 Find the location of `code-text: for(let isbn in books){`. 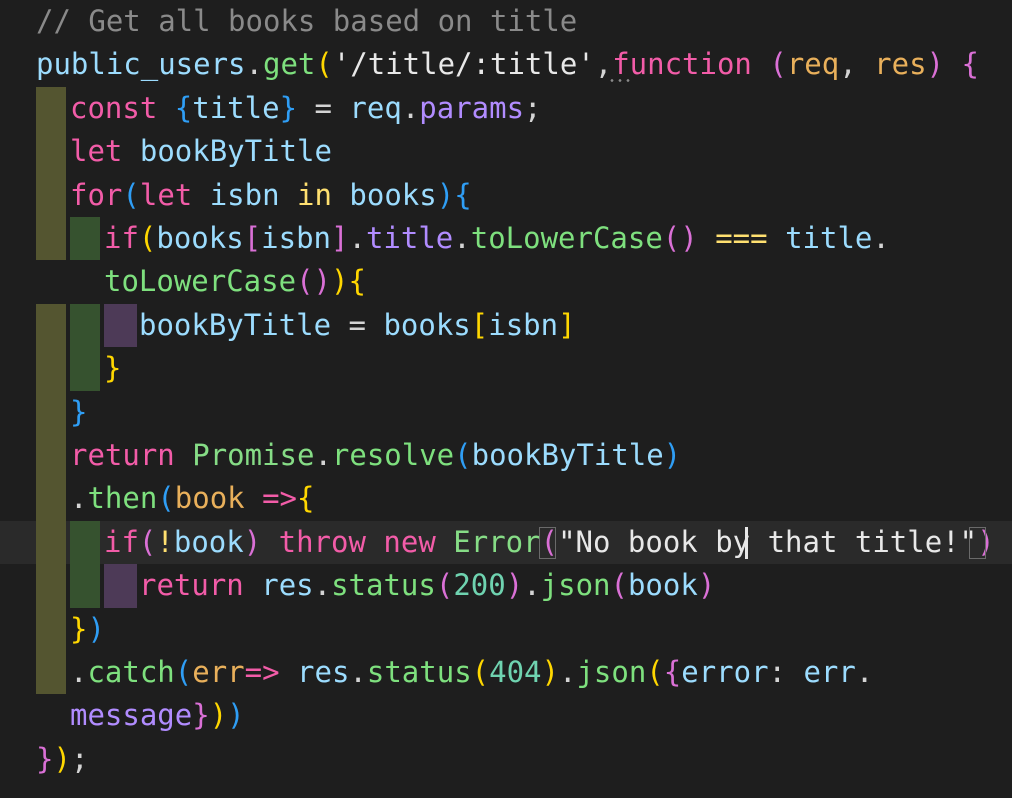

code-text: for(let isbn in books){ is located at coordinates (271, 194).